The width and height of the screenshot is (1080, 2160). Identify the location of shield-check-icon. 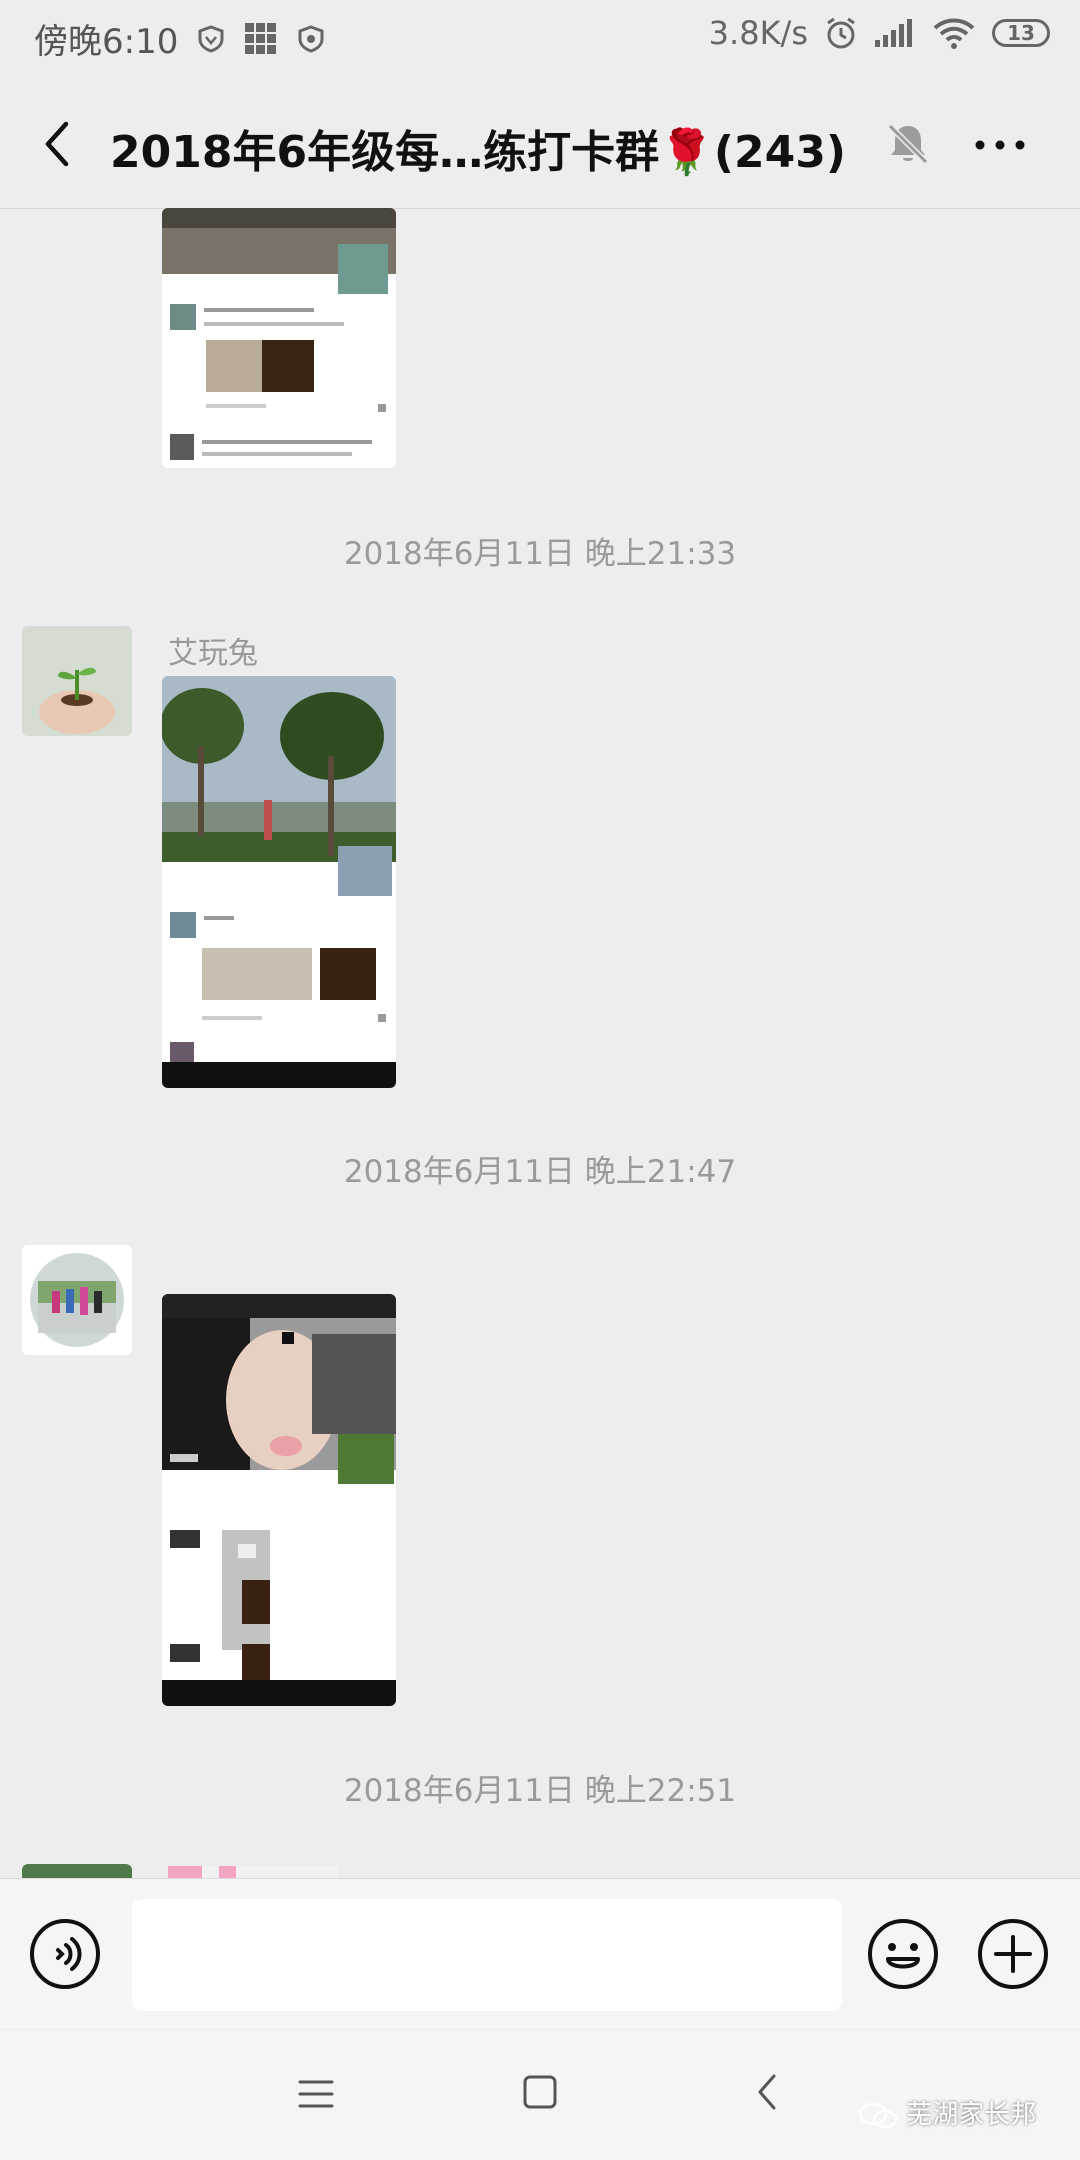
(311, 38).